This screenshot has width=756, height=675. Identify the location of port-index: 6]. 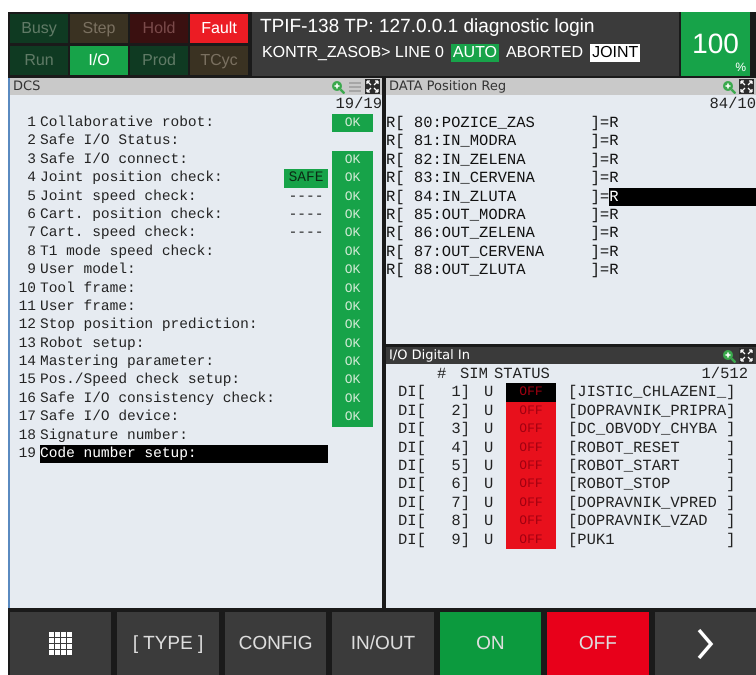
(460, 484).